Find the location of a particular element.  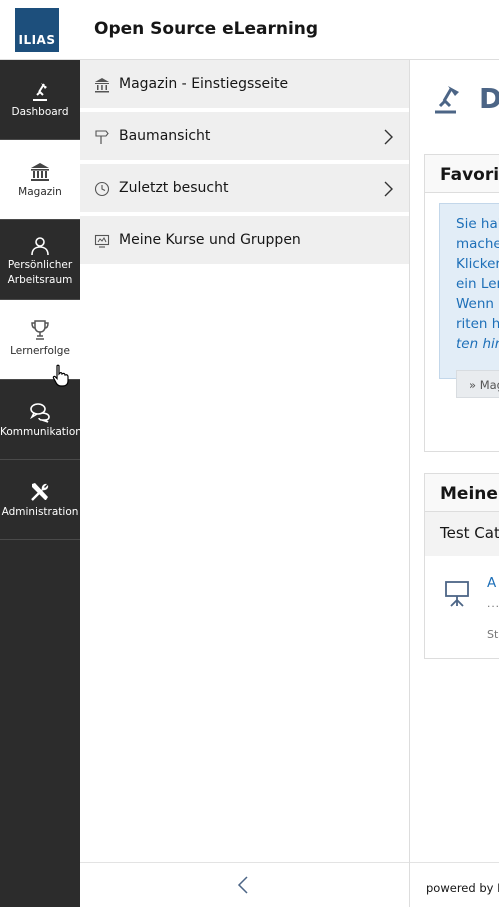

slate-item-meine-kurse-und-gruppen: Meine Kurse und Gruppen is located at coordinates (244, 241).